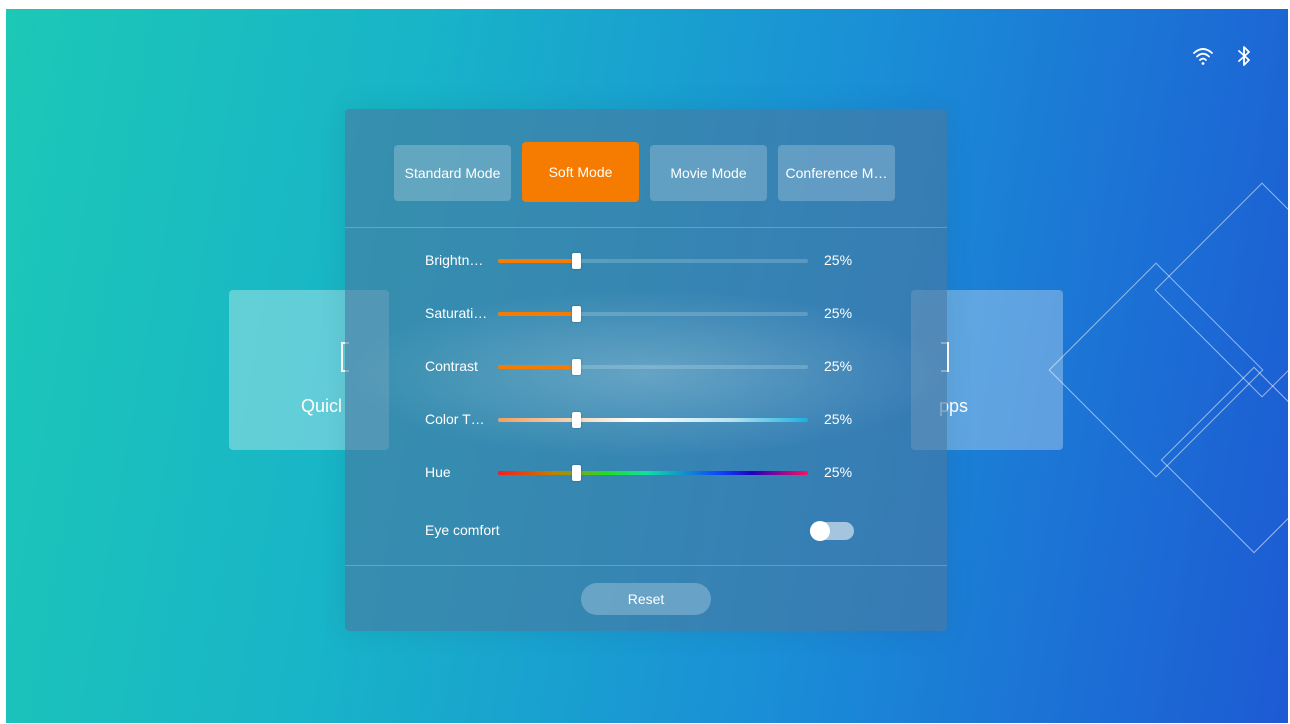  What do you see at coordinates (451, 366) in the screenshot?
I see `slider-label: Contrast` at bounding box center [451, 366].